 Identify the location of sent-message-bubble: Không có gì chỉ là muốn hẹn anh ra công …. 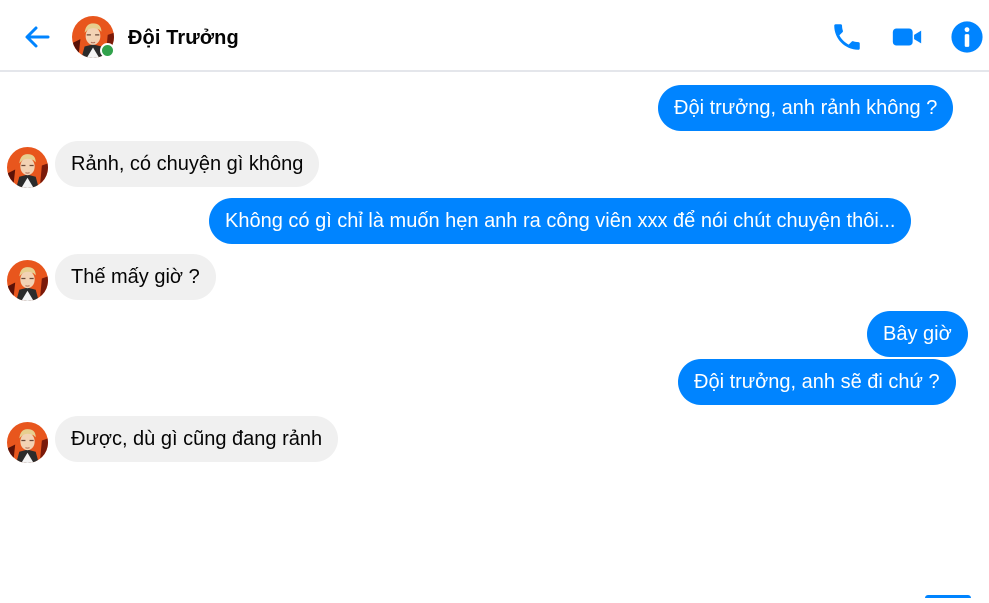
(560, 221).